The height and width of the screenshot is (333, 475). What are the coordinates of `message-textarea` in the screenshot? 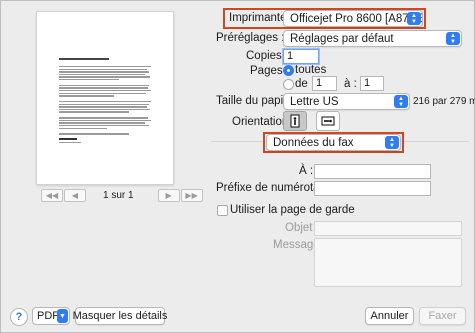 It's located at (388, 262).